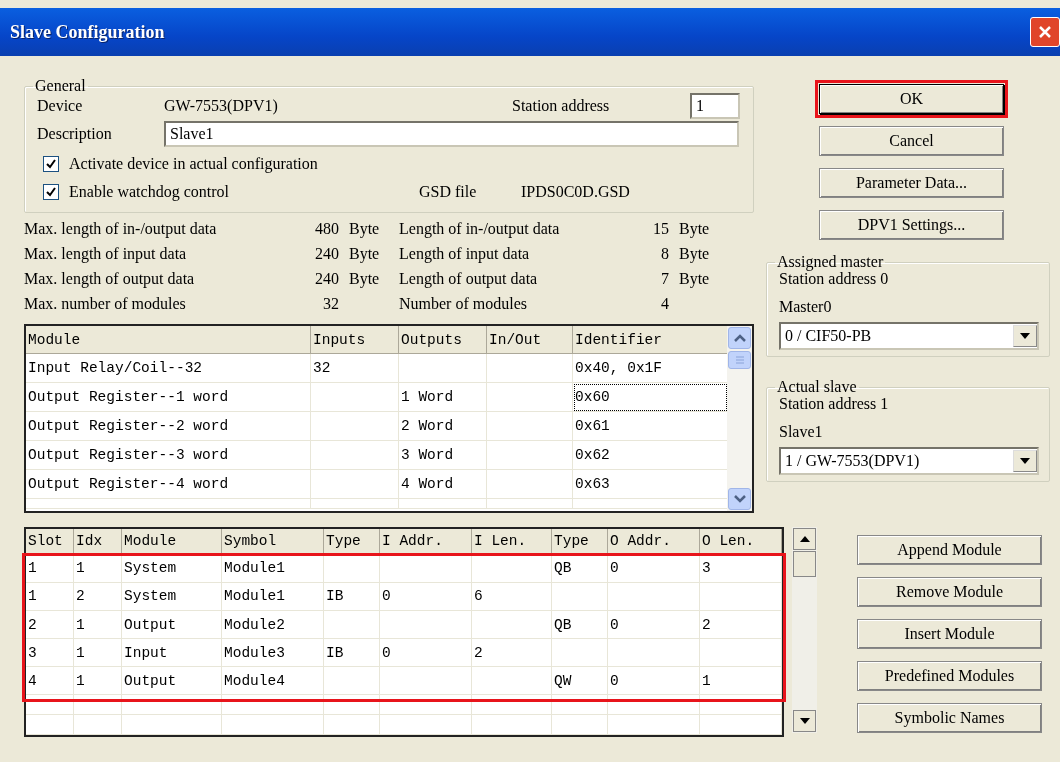 Image resolution: width=1060 pixels, height=762 pixels. I want to click on scroll-up-button, so click(804, 539).